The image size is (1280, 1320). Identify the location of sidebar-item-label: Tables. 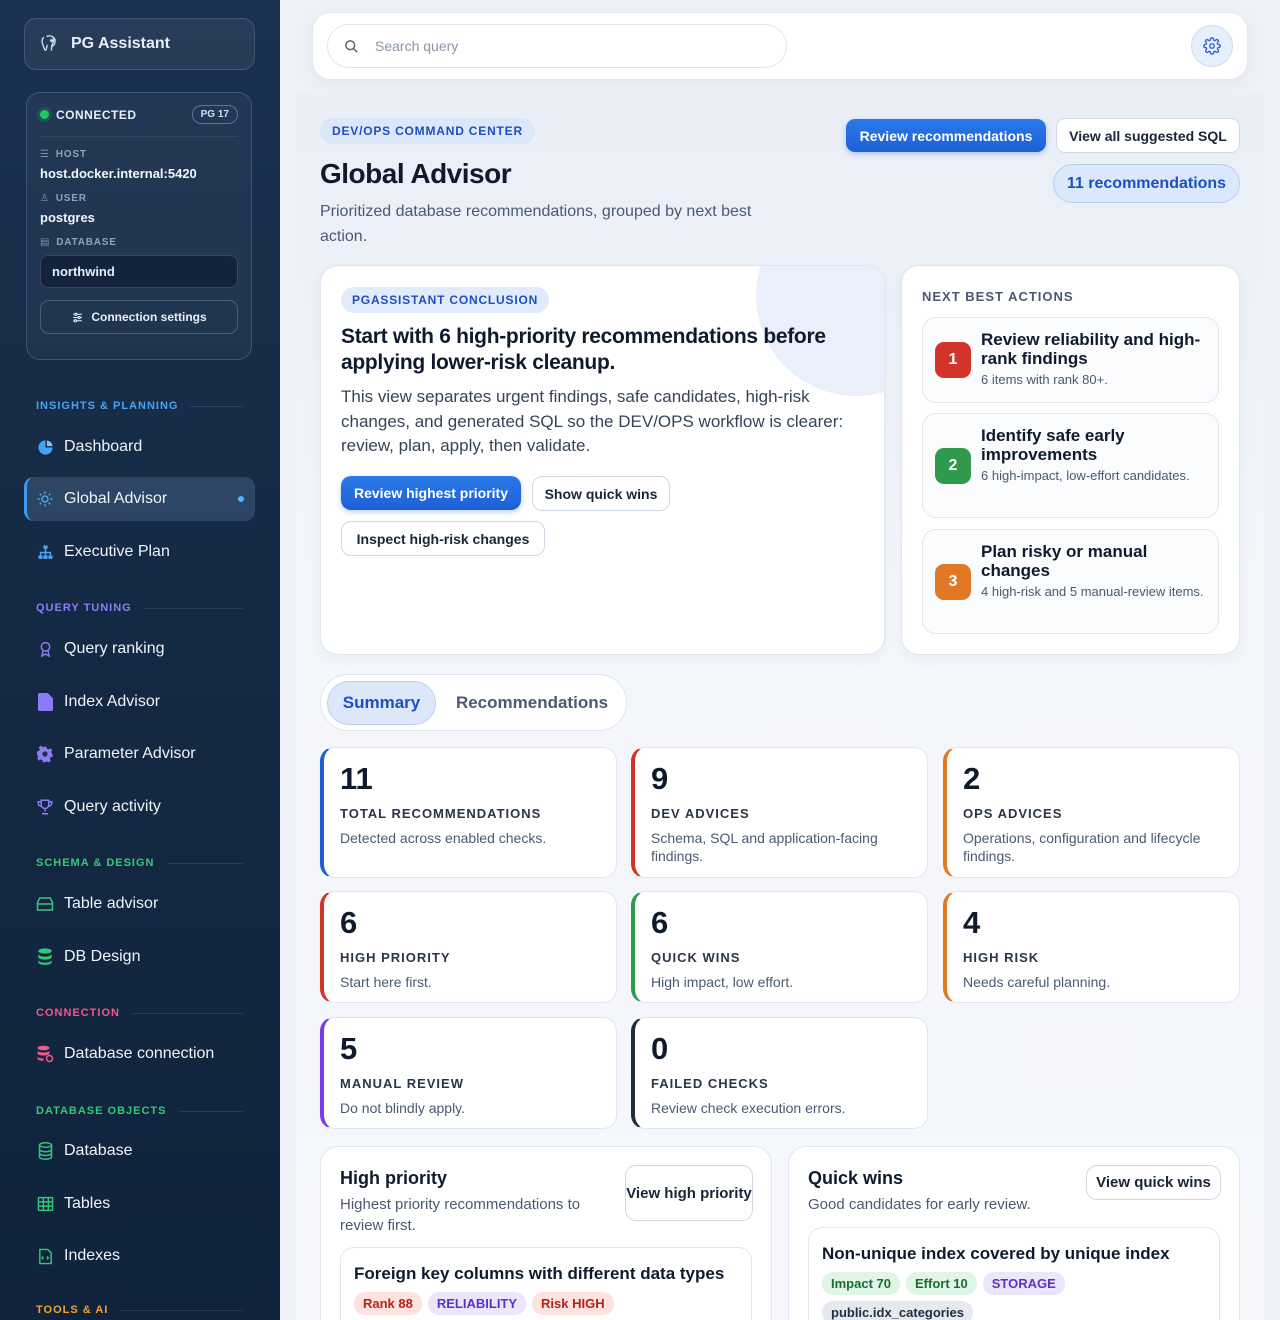
(87, 1203).